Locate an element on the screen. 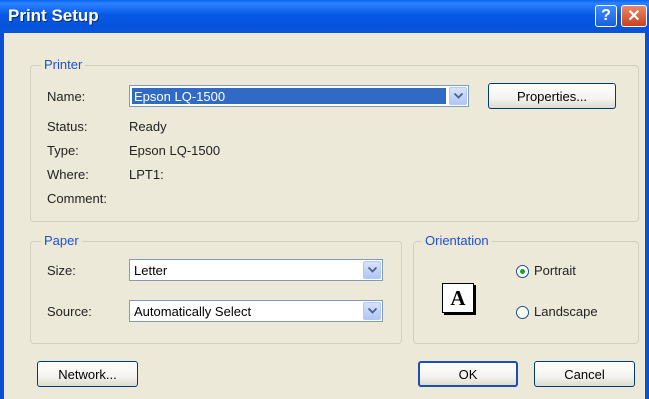 Image resolution: width=649 pixels, height=399 pixels. printer-where-value: LPT1: is located at coordinates (146, 174).